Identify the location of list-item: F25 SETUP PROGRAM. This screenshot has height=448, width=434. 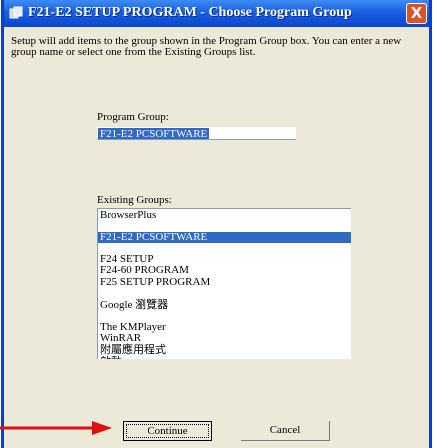
(225, 282).